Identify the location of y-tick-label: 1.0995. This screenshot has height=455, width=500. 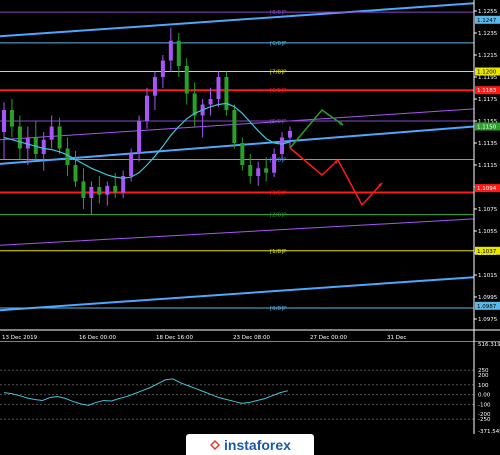
(488, 298).